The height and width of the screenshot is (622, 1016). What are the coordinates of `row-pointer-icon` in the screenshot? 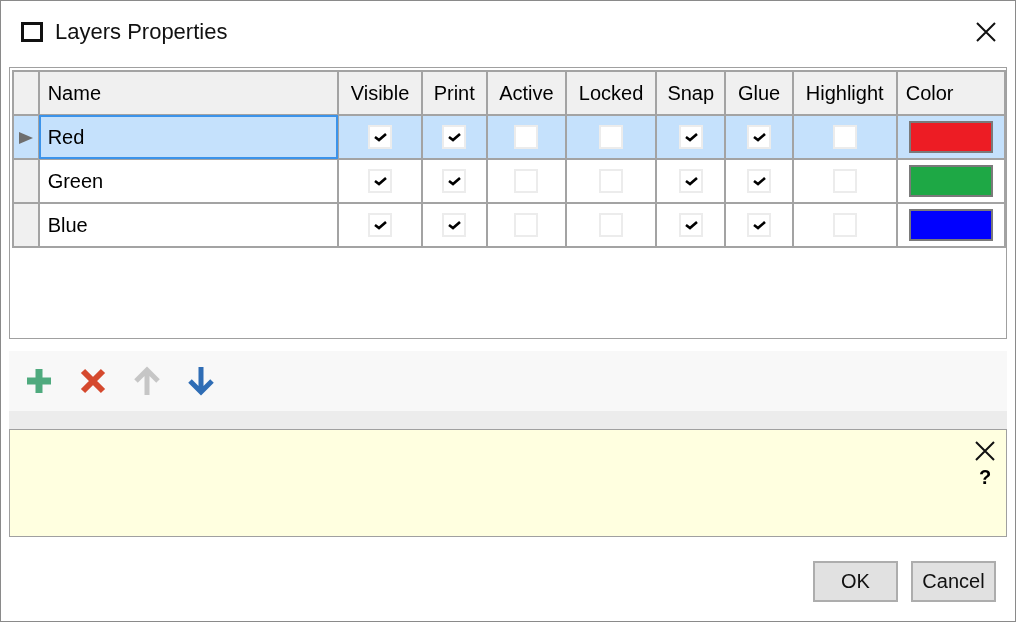 It's located at (25, 138).